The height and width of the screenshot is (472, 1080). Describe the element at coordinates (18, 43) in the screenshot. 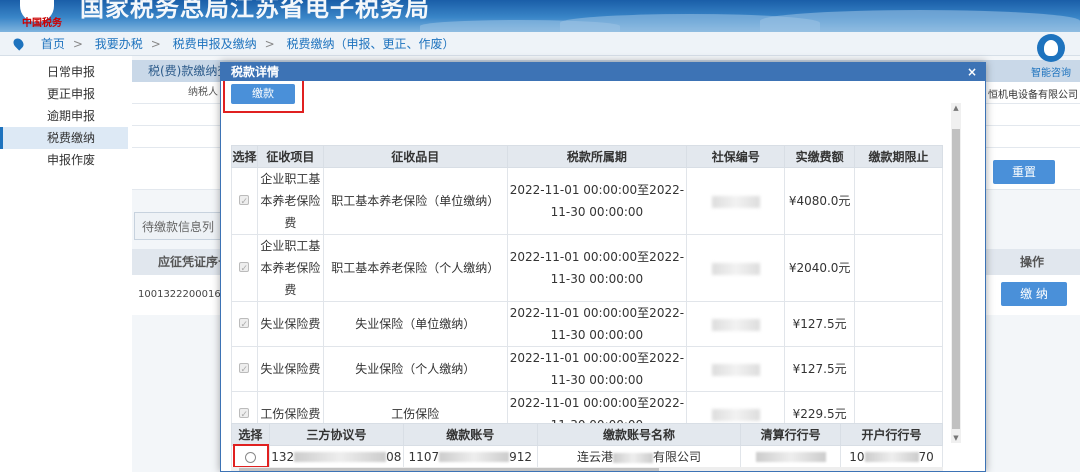

I see `location-pin-icon` at that location.